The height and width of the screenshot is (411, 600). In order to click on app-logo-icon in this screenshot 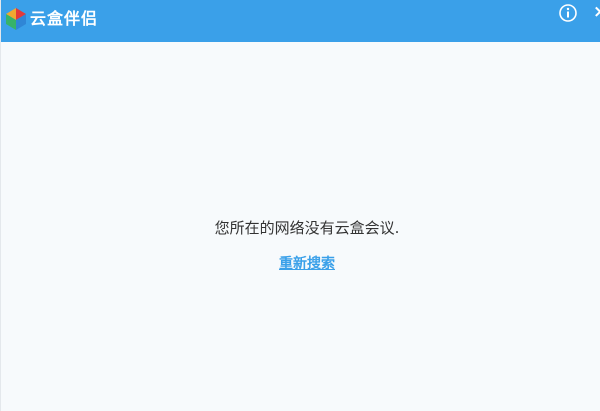, I will do `click(16, 19)`.